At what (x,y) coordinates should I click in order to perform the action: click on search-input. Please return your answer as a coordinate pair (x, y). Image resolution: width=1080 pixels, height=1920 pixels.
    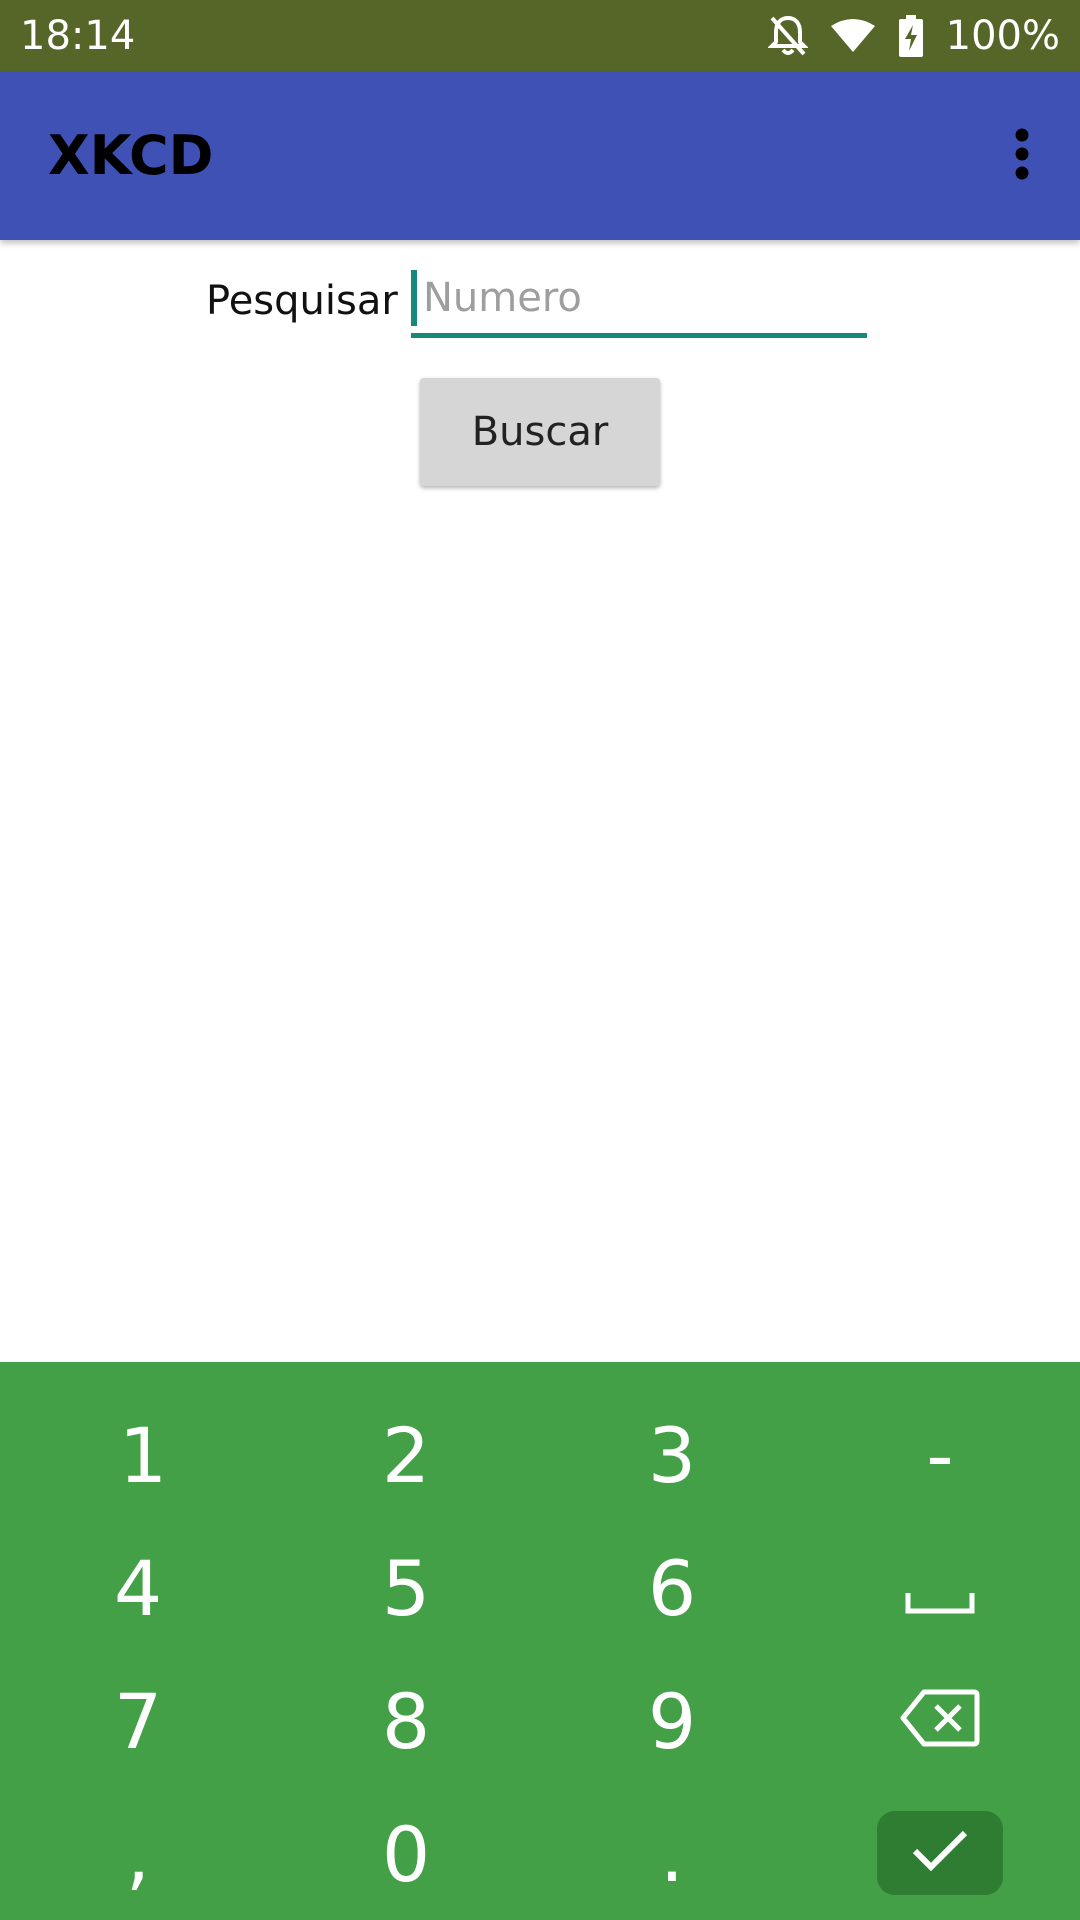
    Looking at the image, I should click on (645, 298).